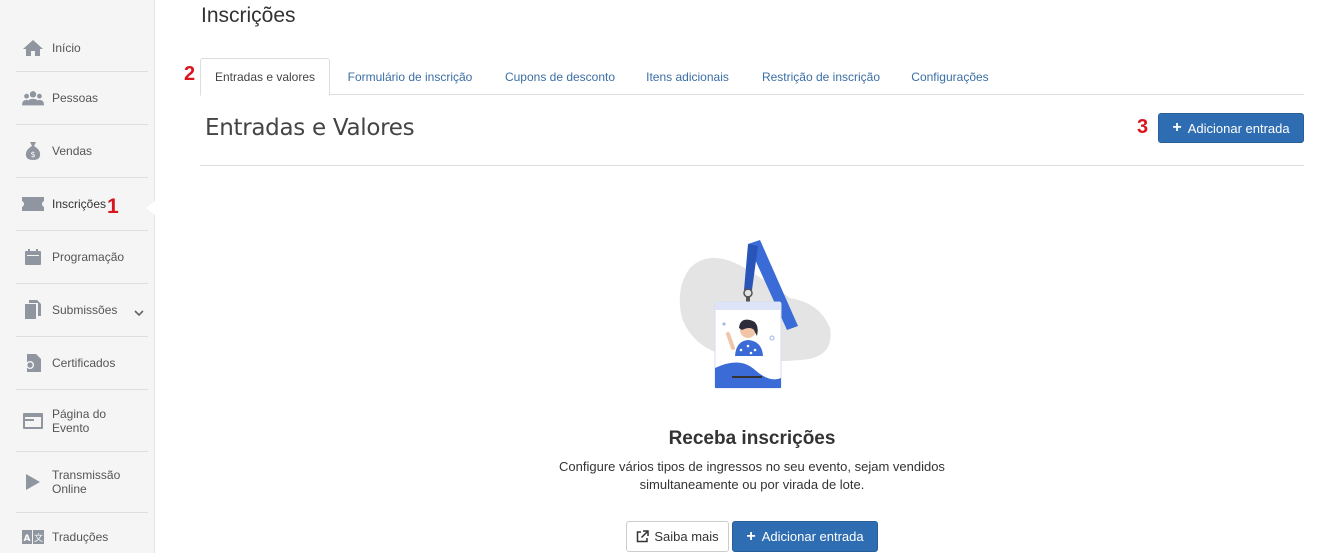  I want to click on chevron-down-icon, so click(139, 314).